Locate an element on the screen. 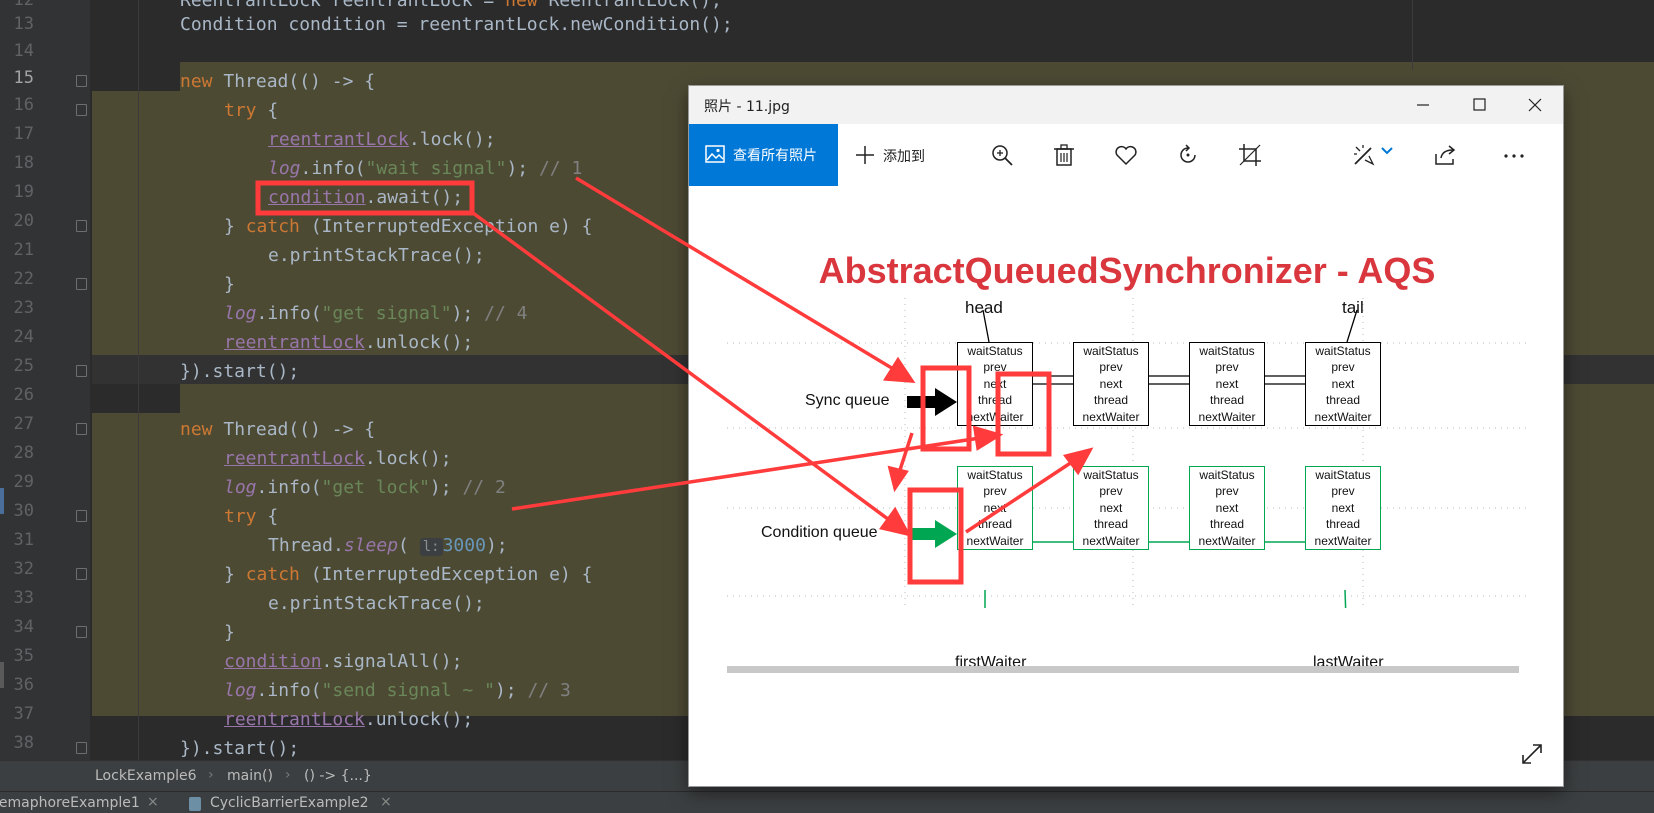 The width and height of the screenshot is (1654, 813). condition-queue-node: waitStatus prev next thread nextWaiter is located at coordinates (1111, 508).